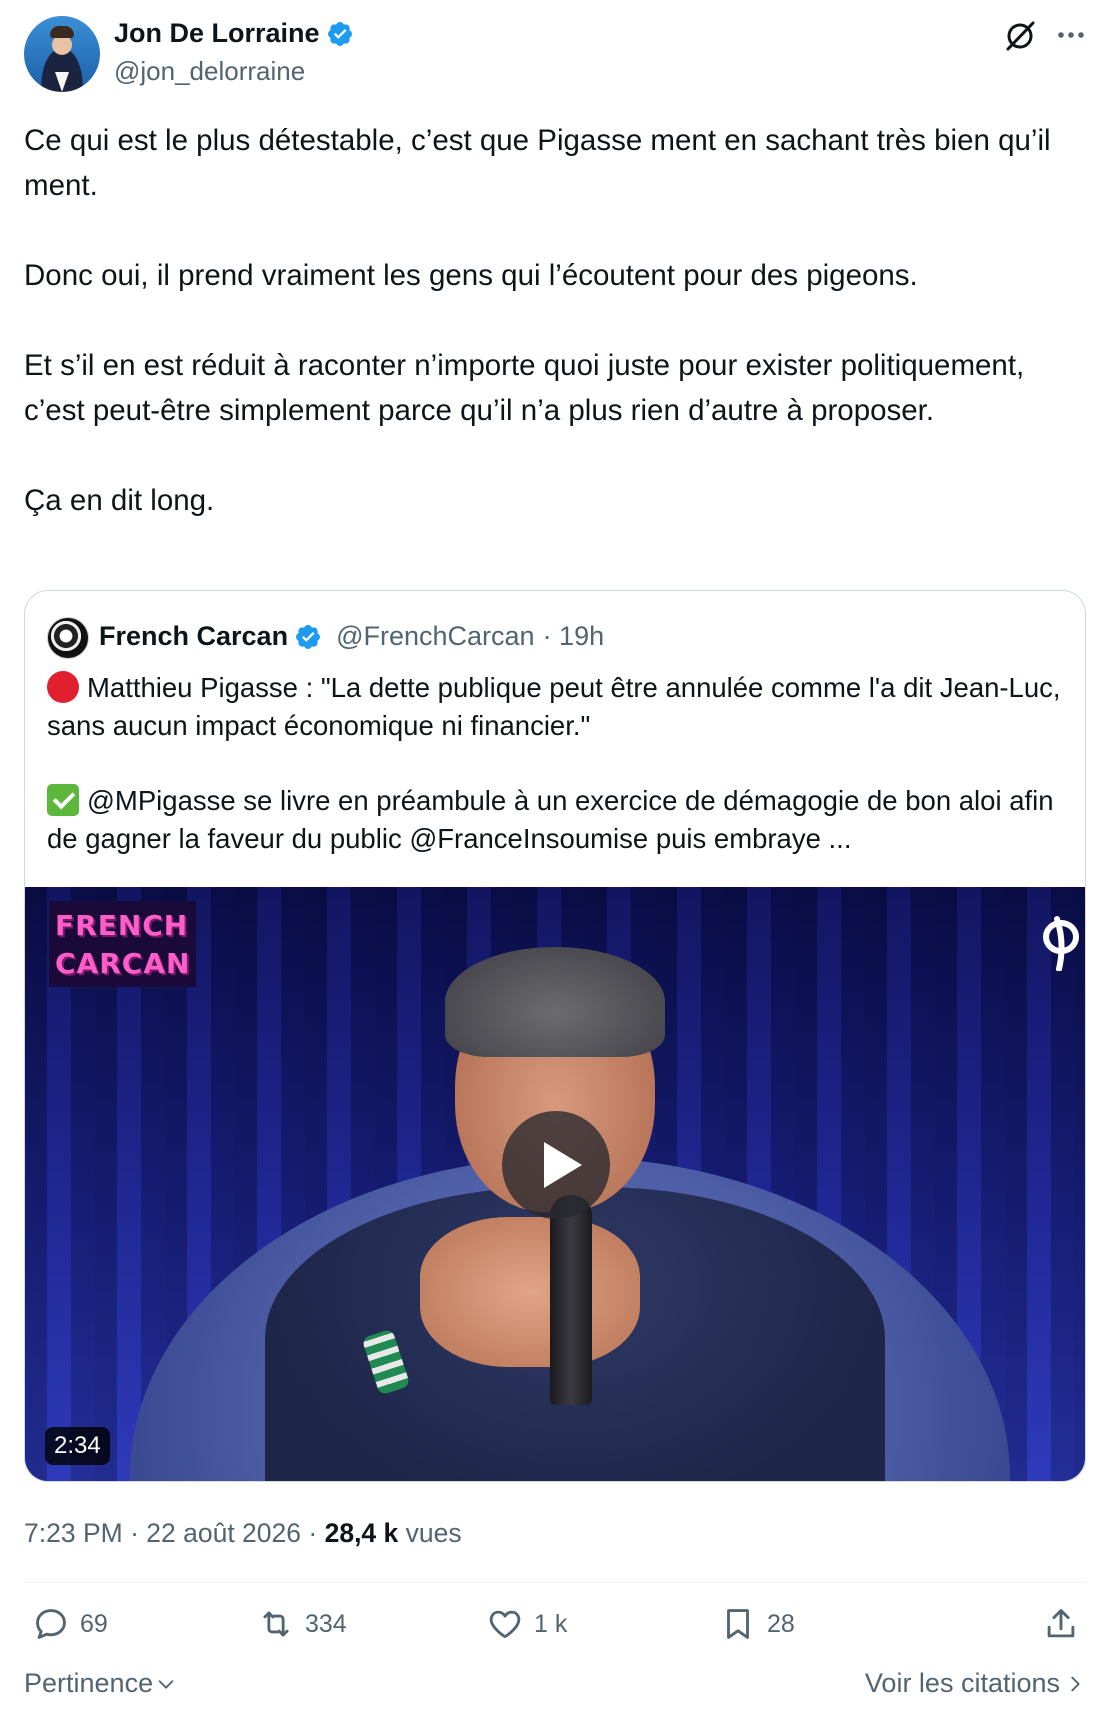 This screenshot has width=1110, height=1719. I want to click on more-icon, so click(1071, 35).